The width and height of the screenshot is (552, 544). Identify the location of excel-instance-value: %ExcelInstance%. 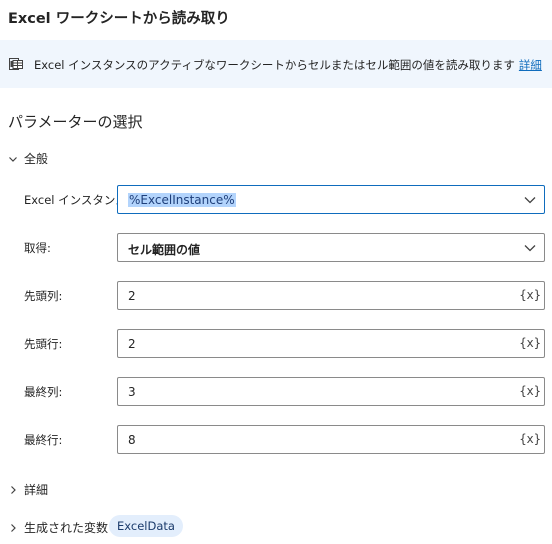
(182, 200).